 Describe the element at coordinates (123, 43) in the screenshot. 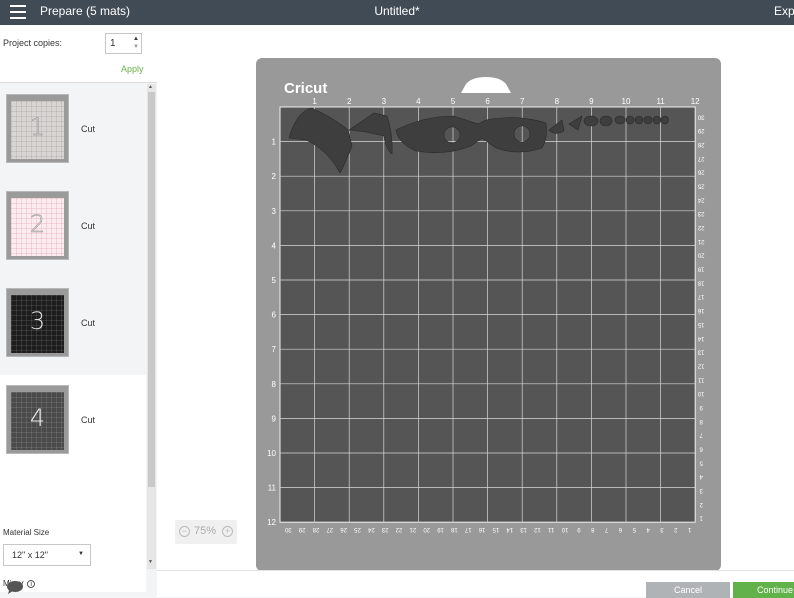

I see `project-copies-input: 1 ▲ ▼` at that location.